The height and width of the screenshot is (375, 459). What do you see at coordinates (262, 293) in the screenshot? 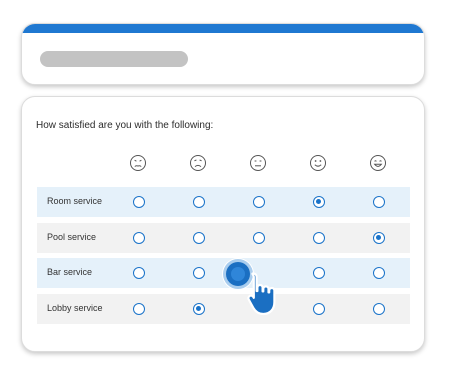
I see `hand-pointer-icon` at bounding box center [262, 293].